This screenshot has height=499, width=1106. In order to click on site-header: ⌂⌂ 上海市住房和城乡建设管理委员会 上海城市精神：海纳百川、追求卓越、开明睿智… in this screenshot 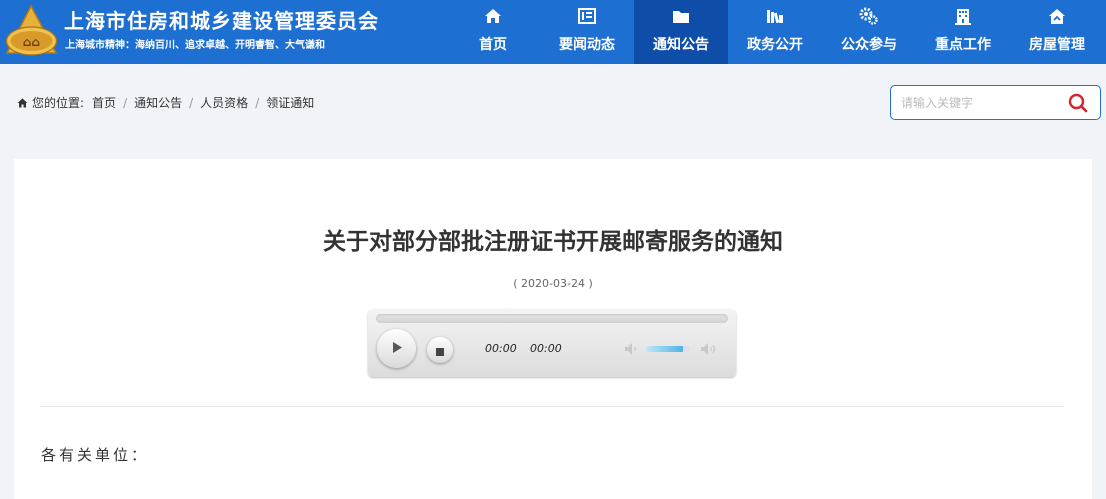, I will do `click(553, 32)`.